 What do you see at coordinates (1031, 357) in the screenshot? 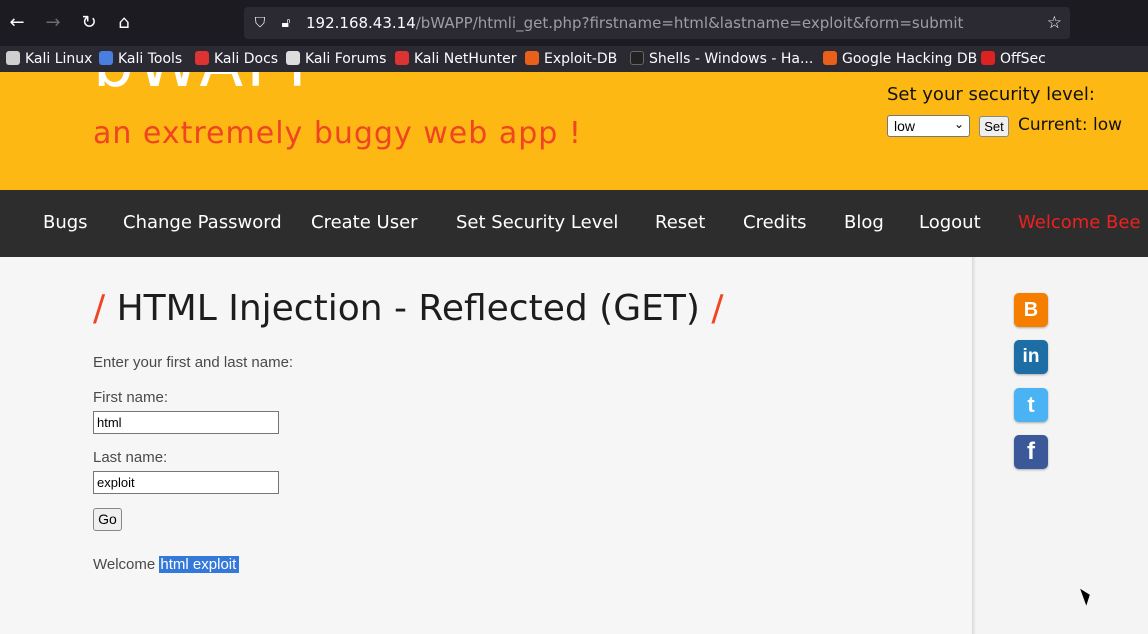
I see `linkedin-icon: in` at bounding box center [1031, 357].